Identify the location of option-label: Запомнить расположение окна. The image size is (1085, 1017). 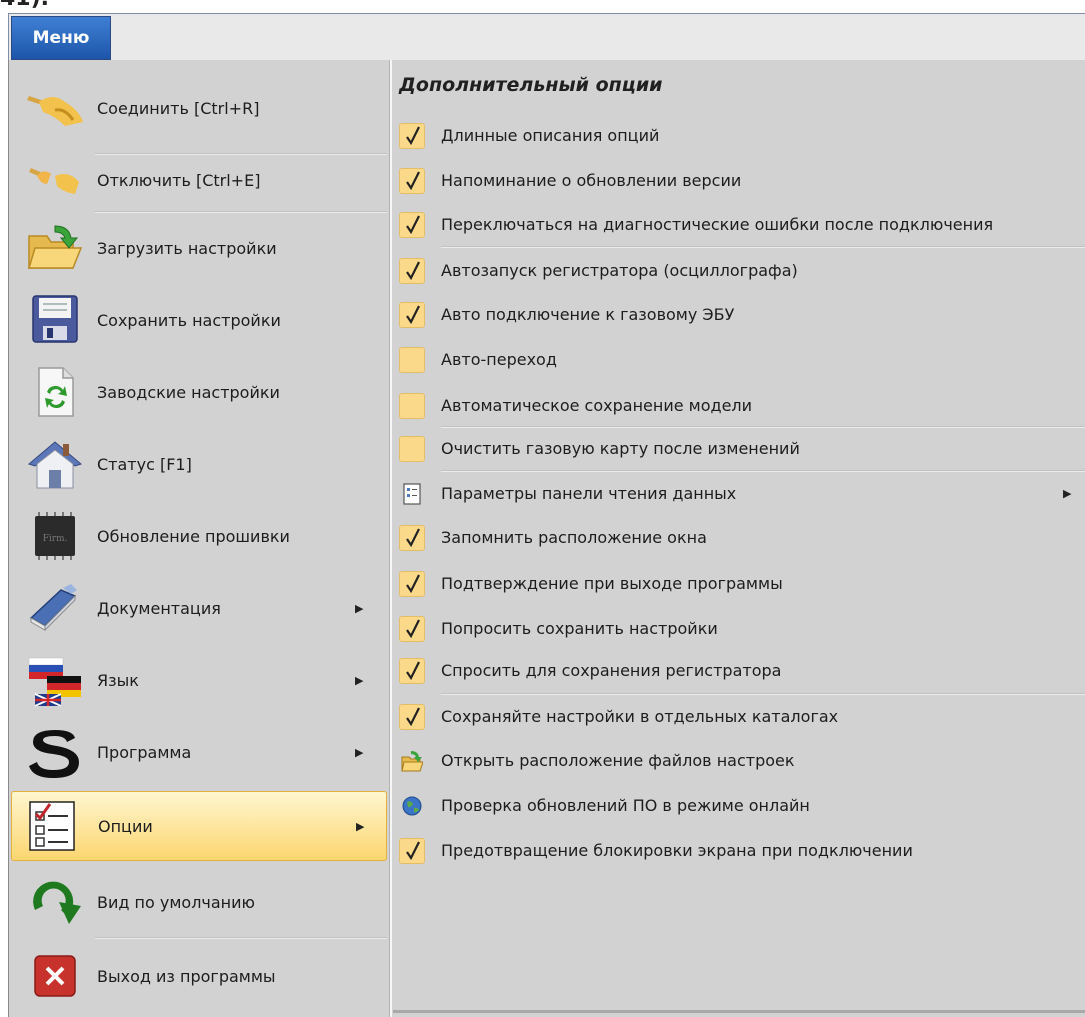
(574, 537).